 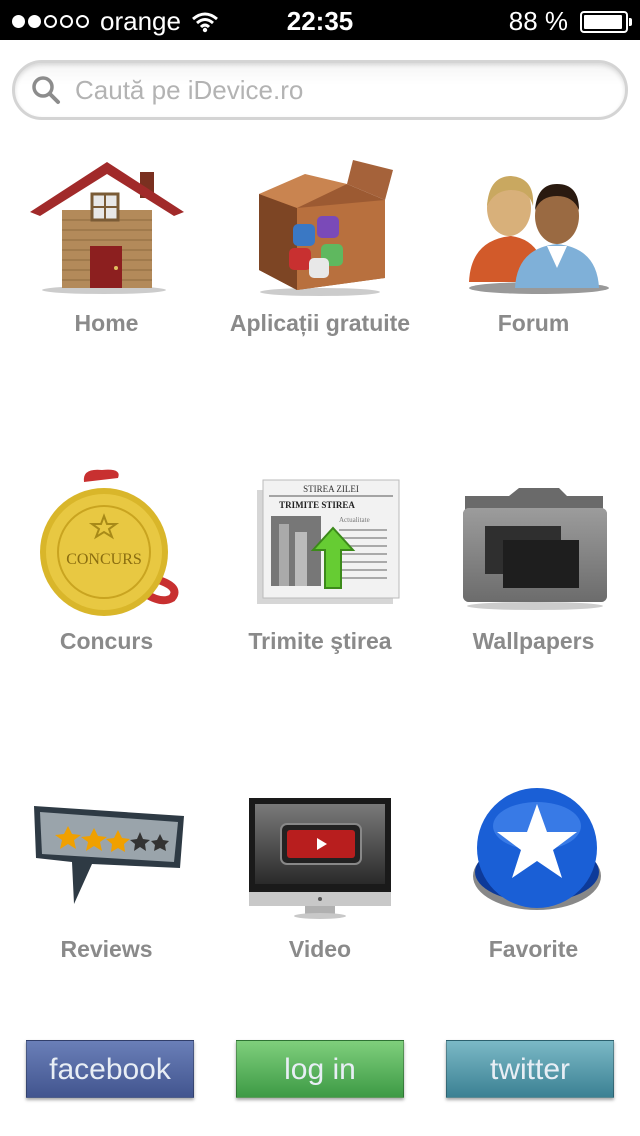 I want to click on search-input, so click(x=335, y=90).